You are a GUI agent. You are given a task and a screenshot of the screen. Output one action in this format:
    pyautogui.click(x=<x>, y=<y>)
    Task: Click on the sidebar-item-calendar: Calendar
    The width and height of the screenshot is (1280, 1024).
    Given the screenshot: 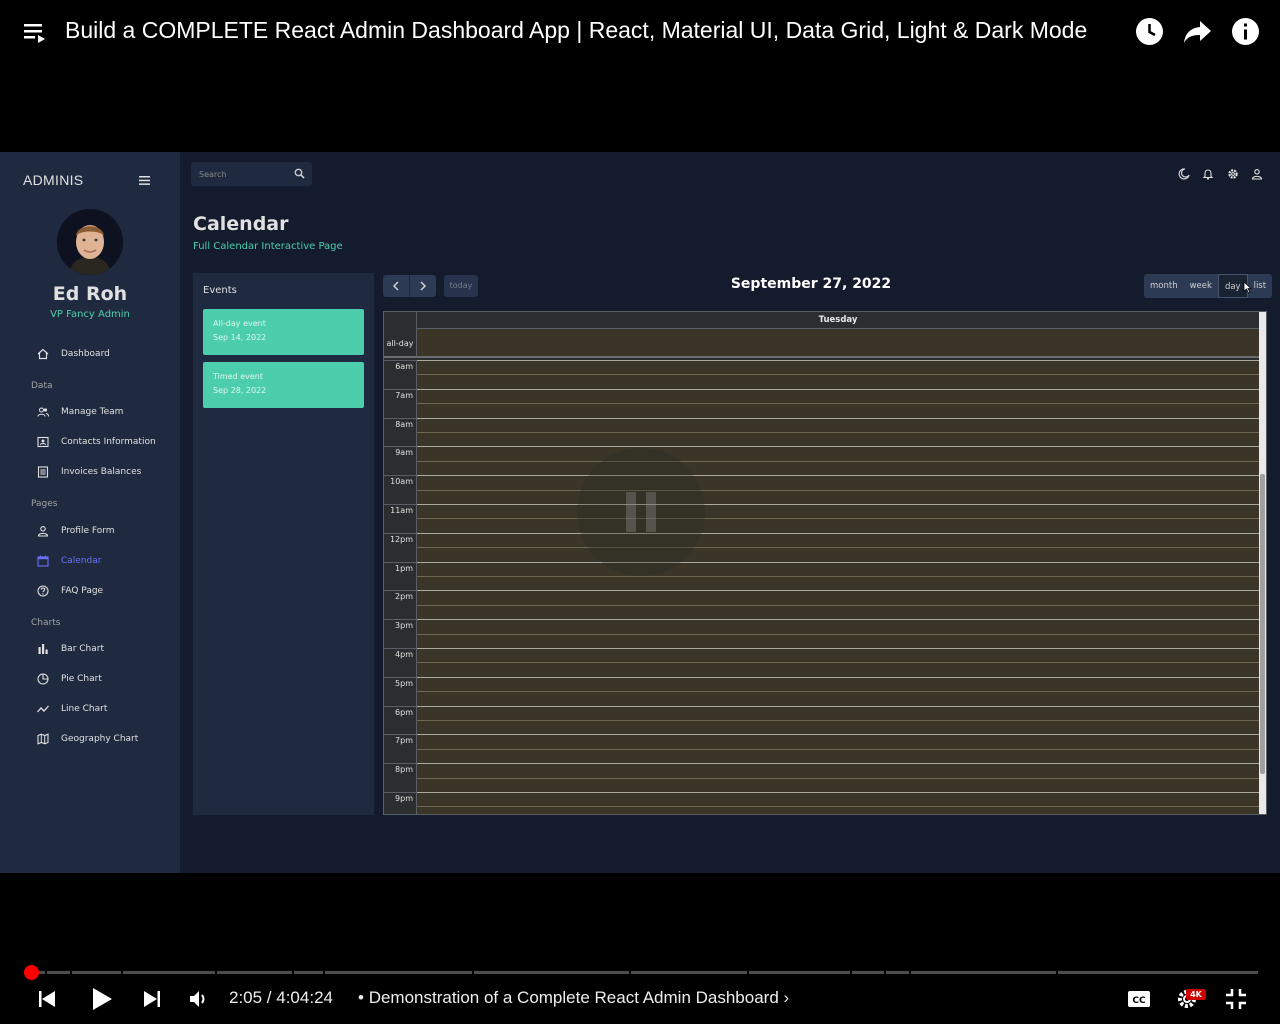 What is the action you would take?
    pyautogui.click(x=69, y=561)
    